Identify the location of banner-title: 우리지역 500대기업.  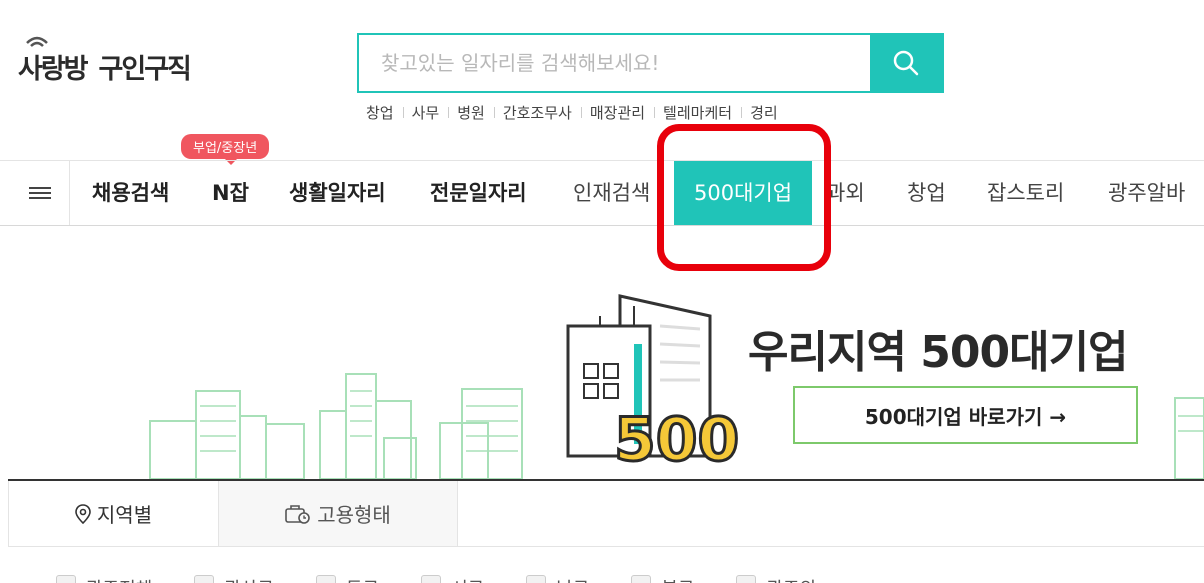
(938, 352).